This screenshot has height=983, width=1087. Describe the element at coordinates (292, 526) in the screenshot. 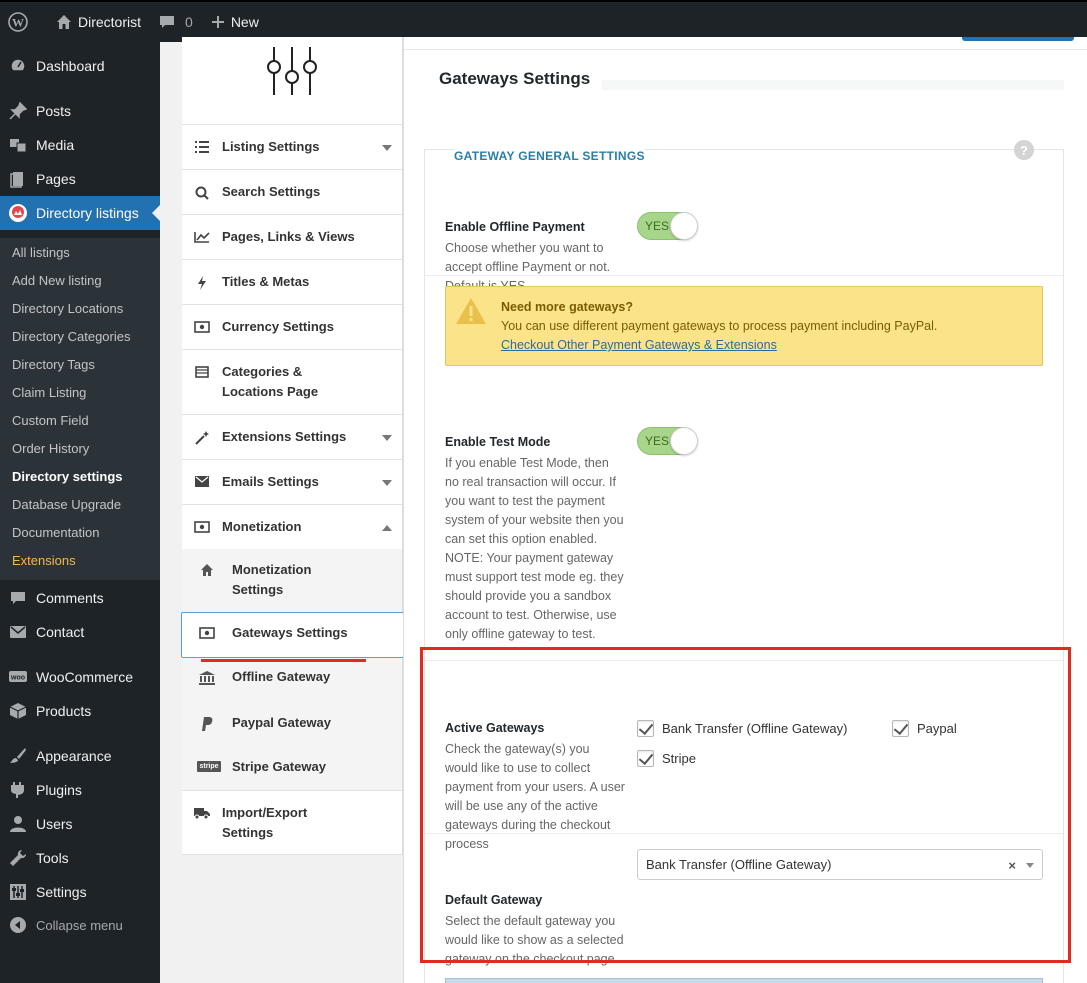

I see `nav-monetization: Monetization` at that location.